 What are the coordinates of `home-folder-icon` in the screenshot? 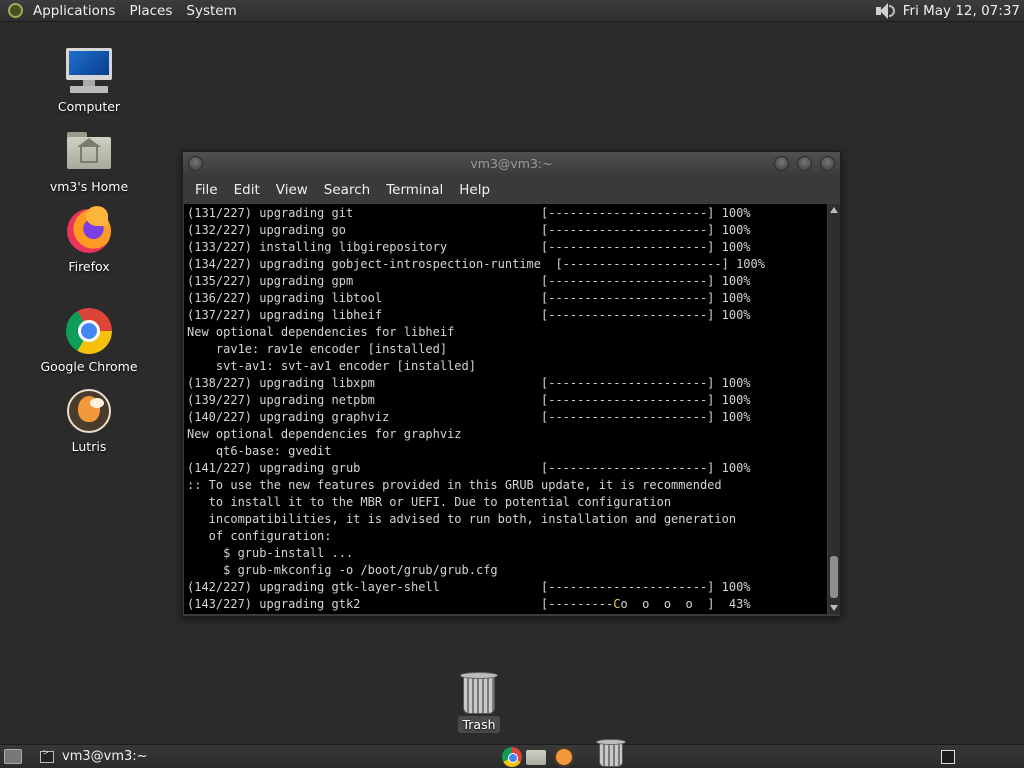 It's located at (89, 151).